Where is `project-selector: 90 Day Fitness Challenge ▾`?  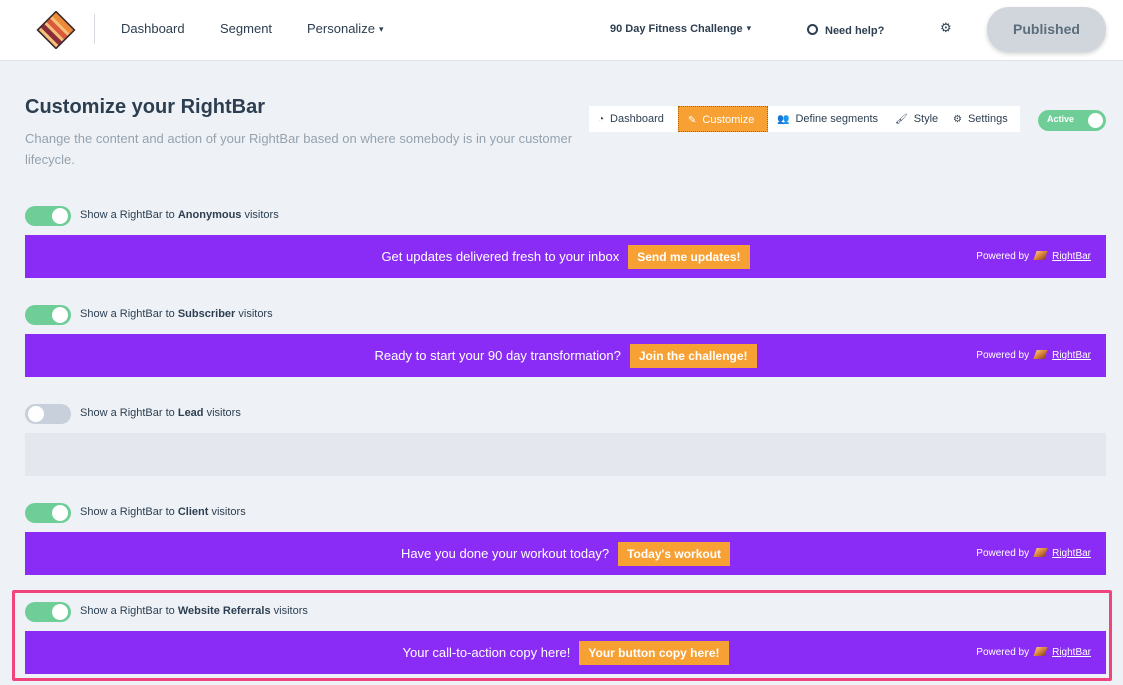 project-selector: 90 Day Fitness Challenge ▾ is located at coordinates (680, 29).